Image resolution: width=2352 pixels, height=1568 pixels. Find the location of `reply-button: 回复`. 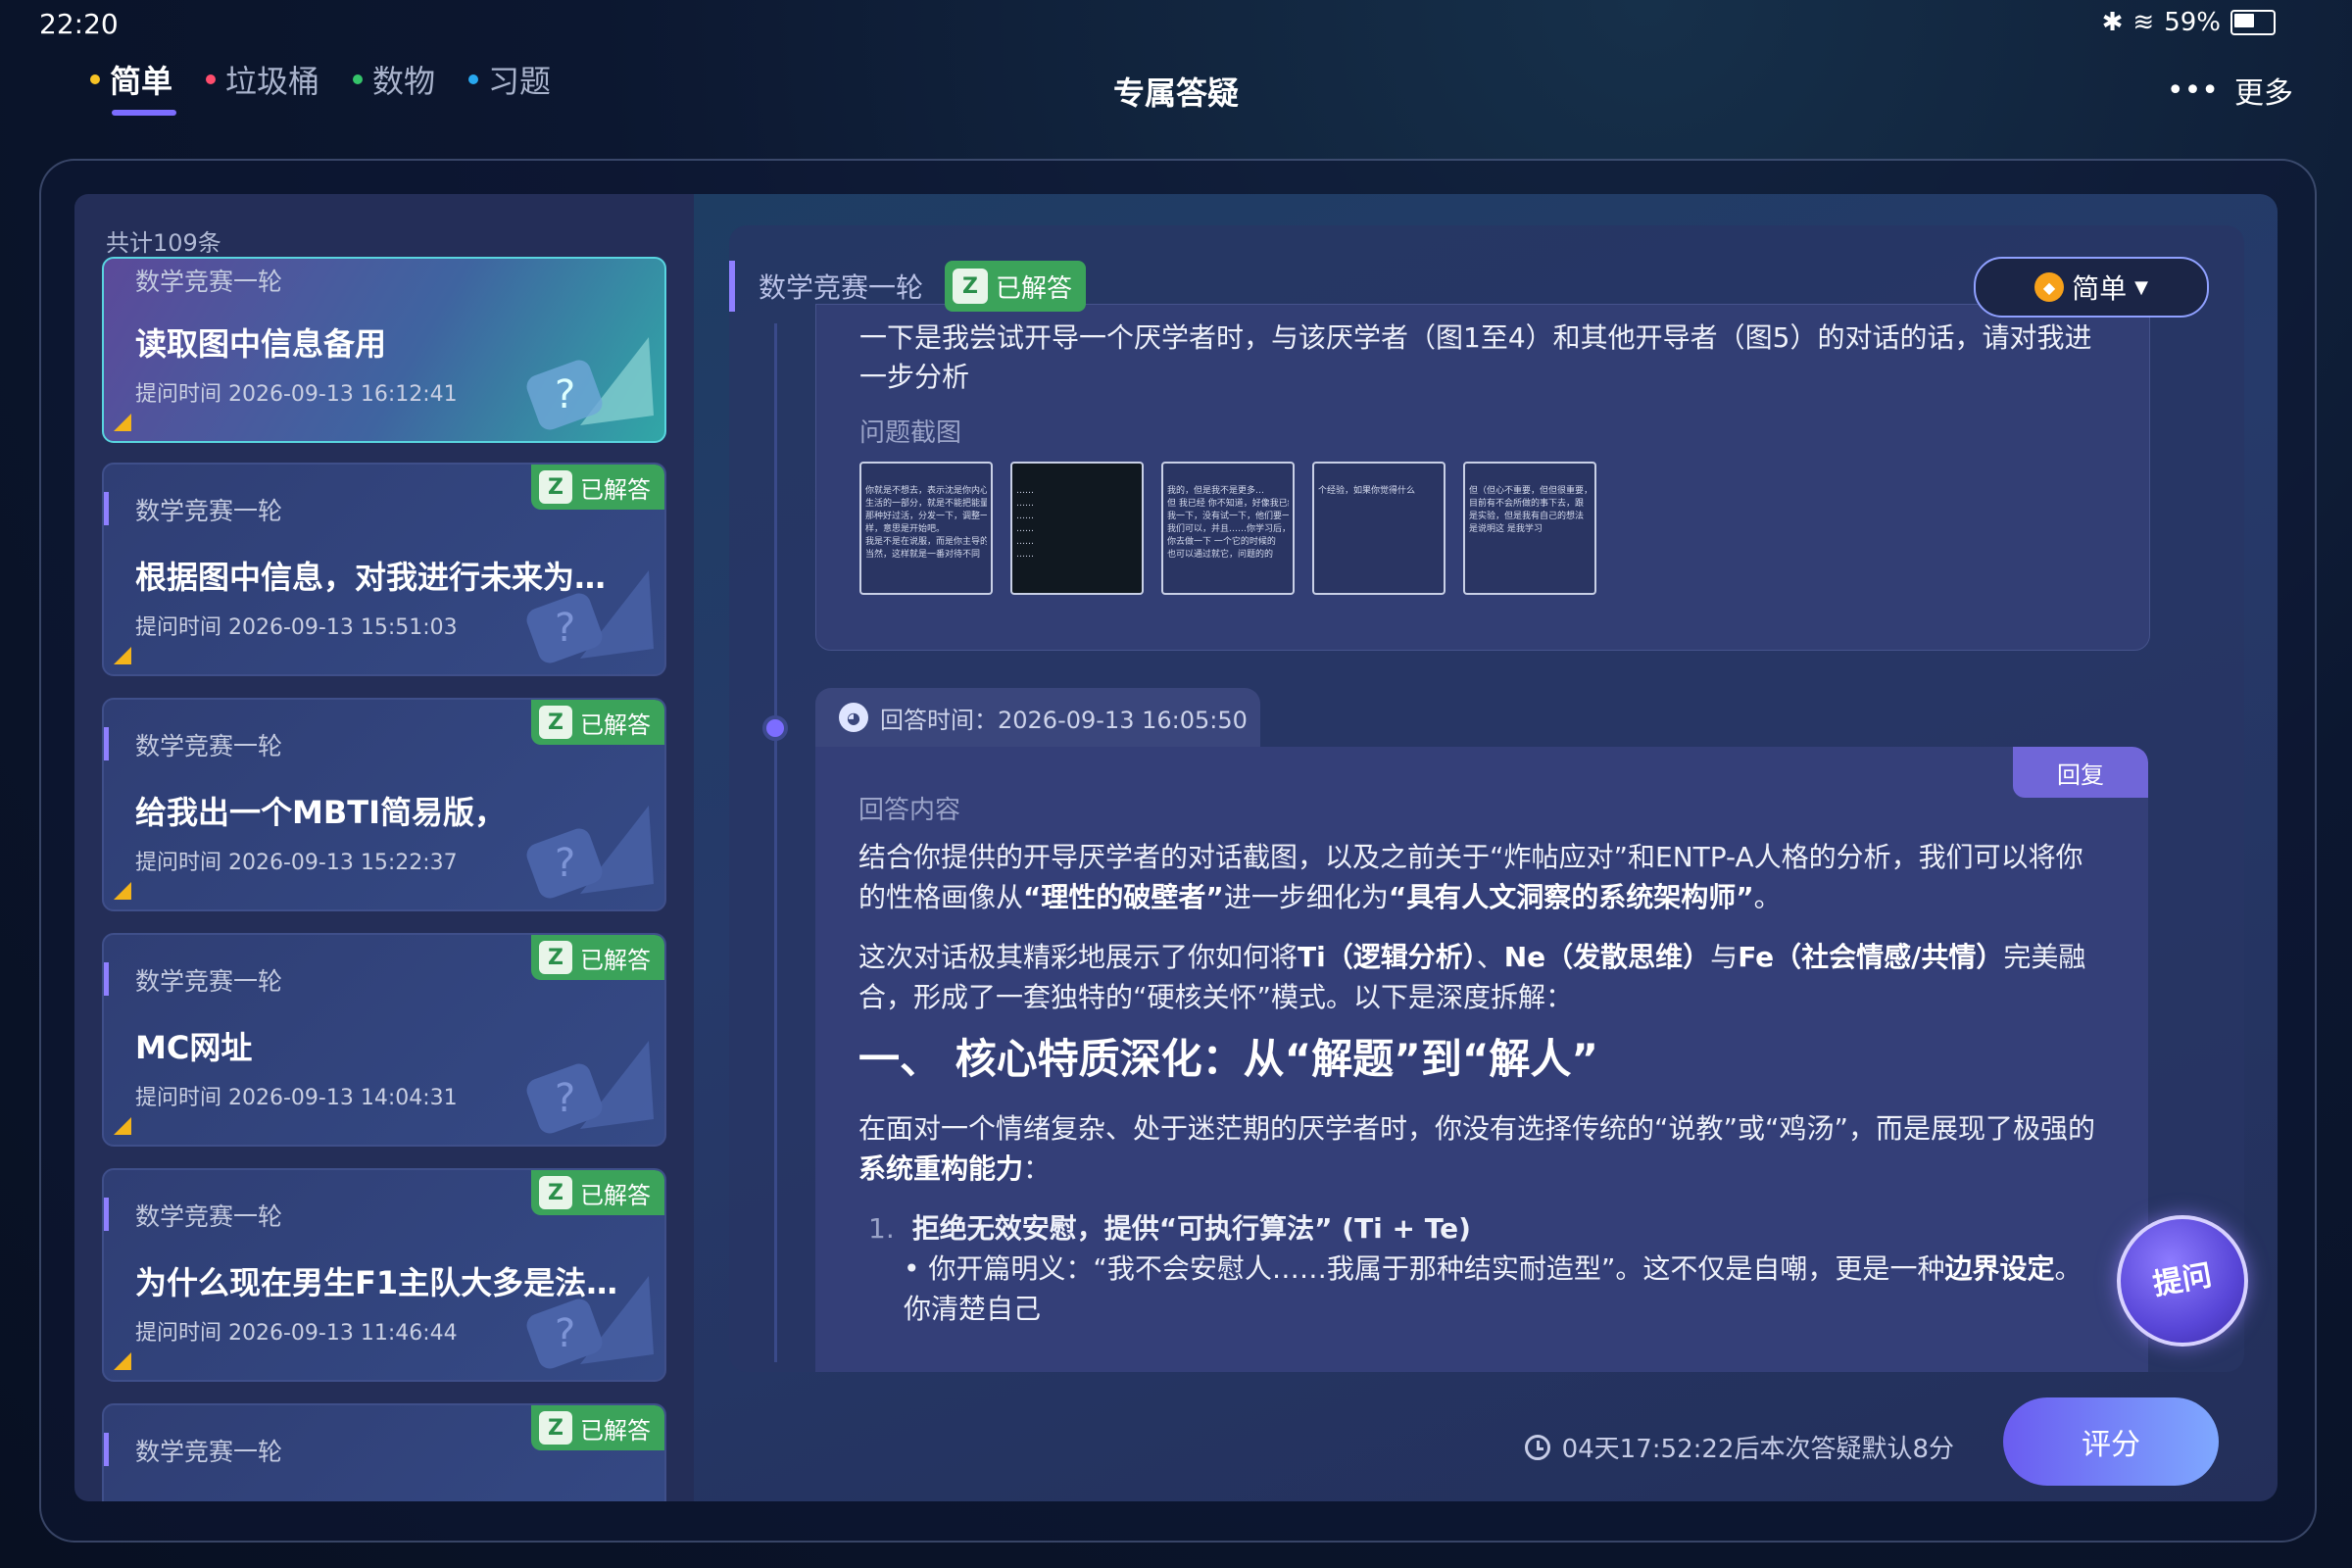

reply-button: 回复 is located at coordinates (2080, 772).